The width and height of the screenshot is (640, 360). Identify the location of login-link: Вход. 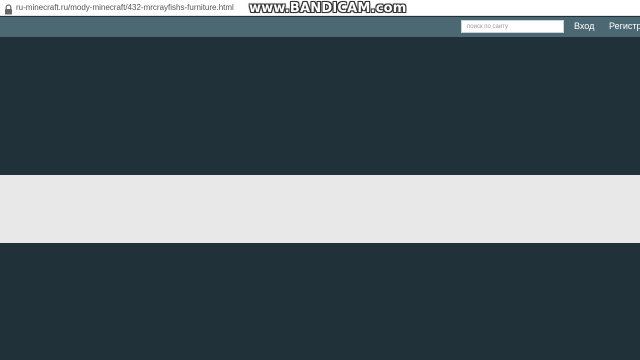
(584, 26).